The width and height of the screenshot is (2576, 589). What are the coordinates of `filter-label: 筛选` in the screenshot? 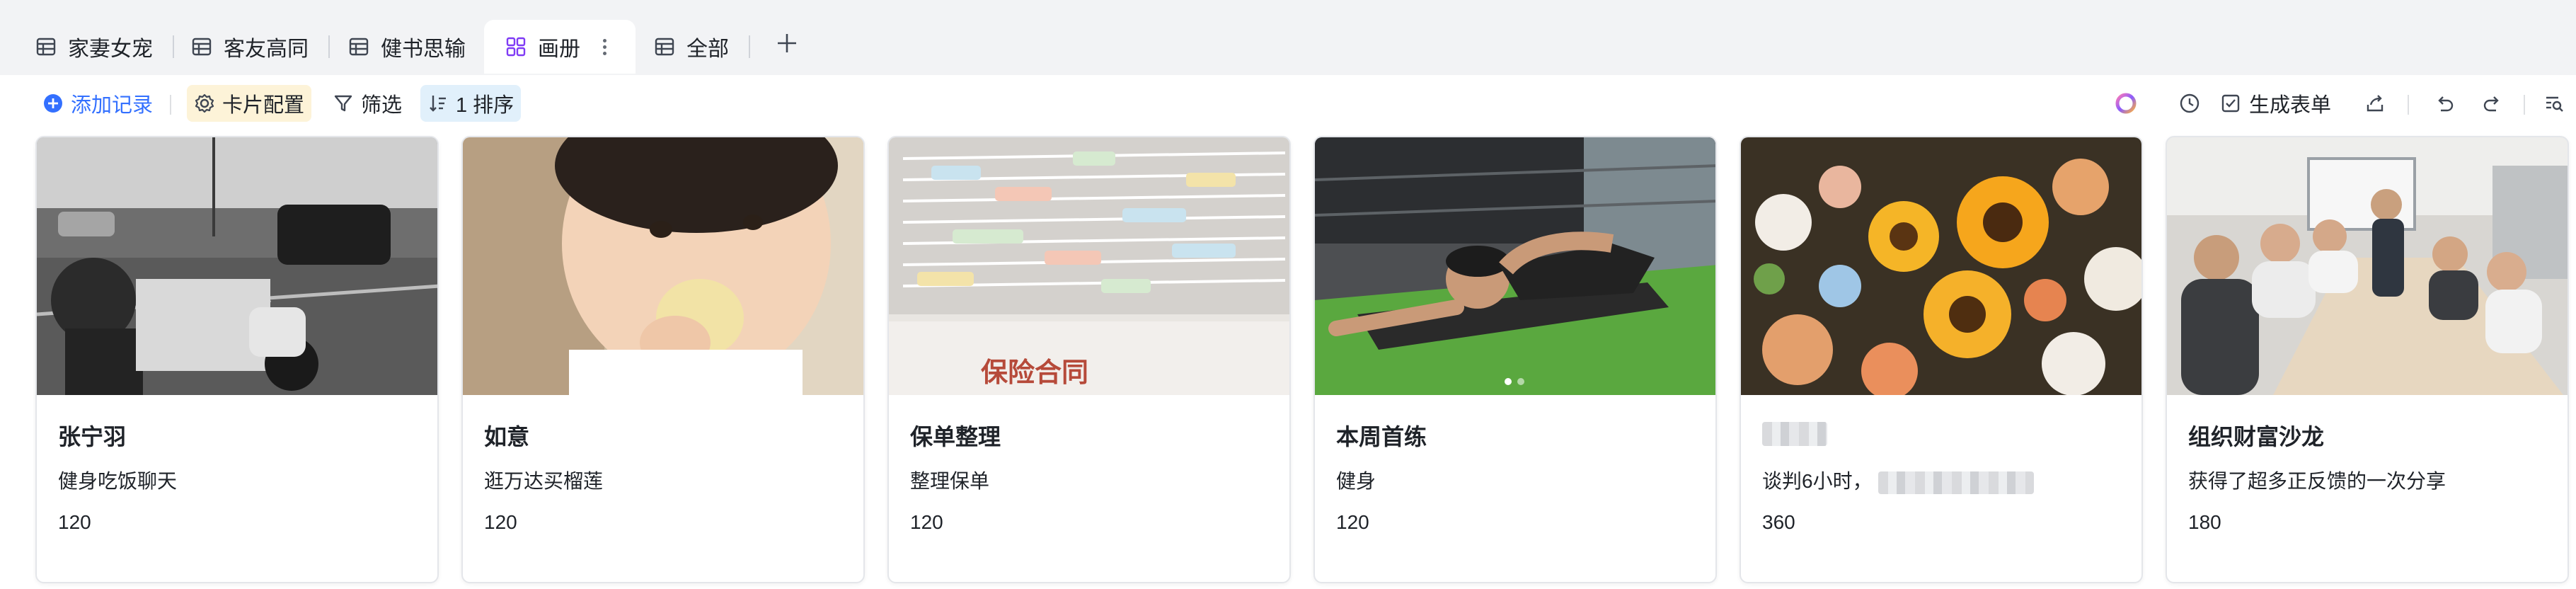 It's located at (382, 105).